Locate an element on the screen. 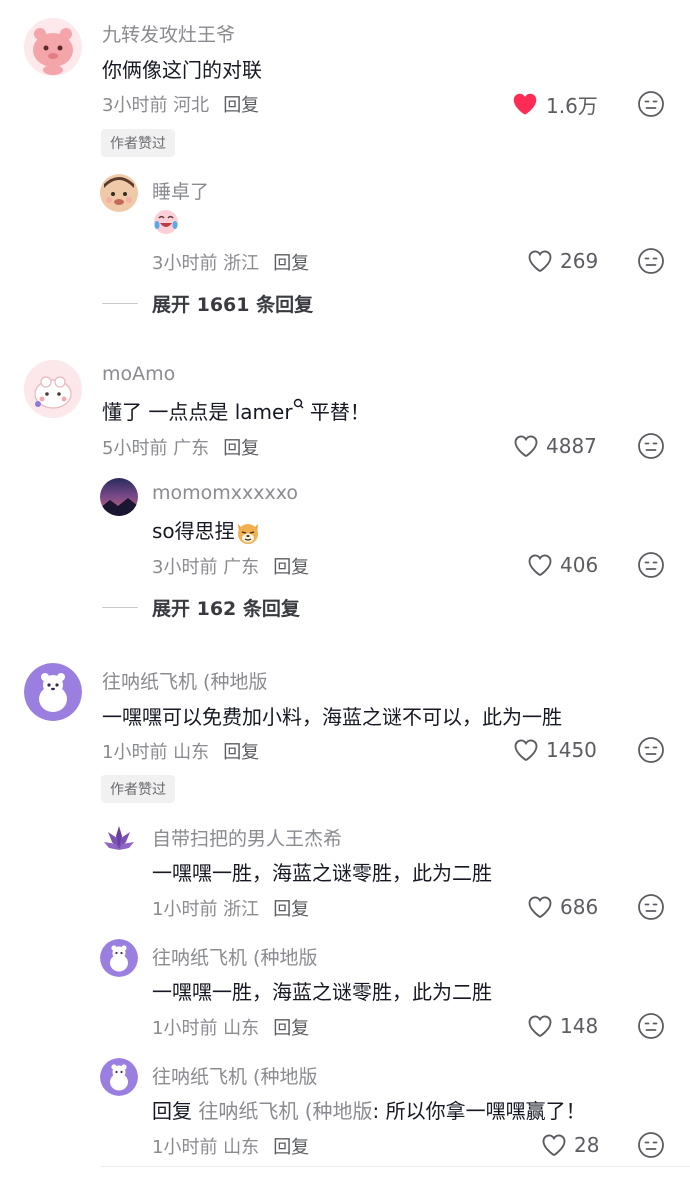 This screenshot has width=690, height=1178. like-button: 686 is located at coordinates (562, 907).